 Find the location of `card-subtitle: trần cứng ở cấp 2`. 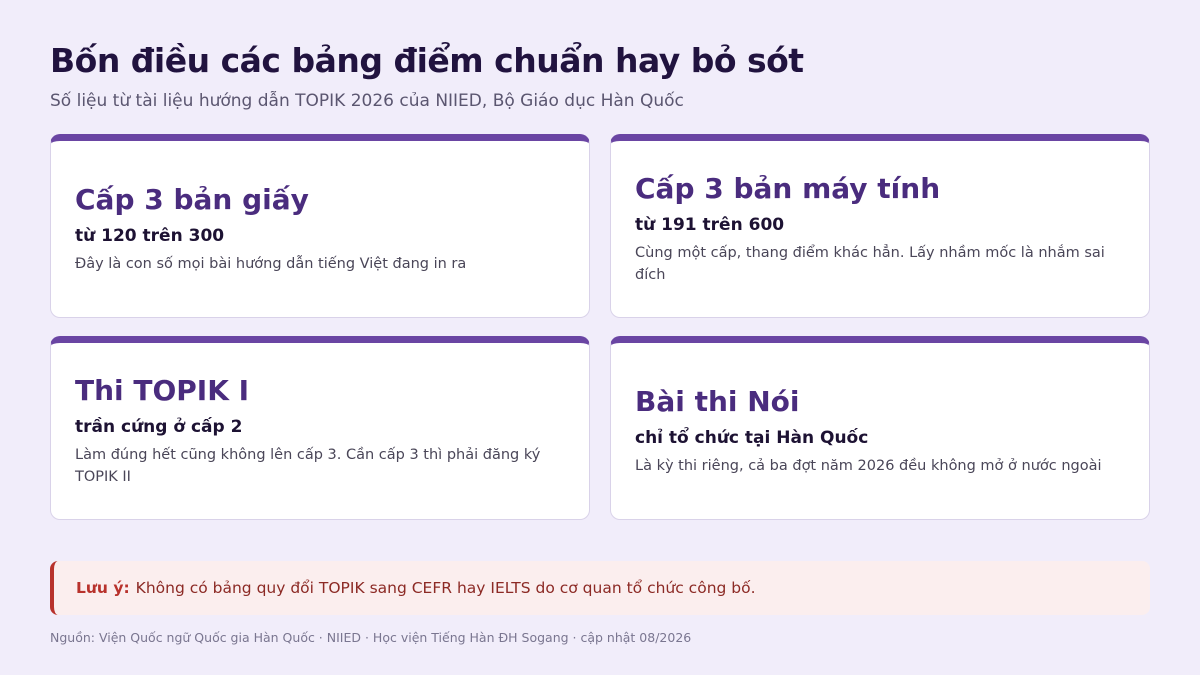

card-subtitle: trần cứng ở cấp 2 is located at coordinates (159, 427).